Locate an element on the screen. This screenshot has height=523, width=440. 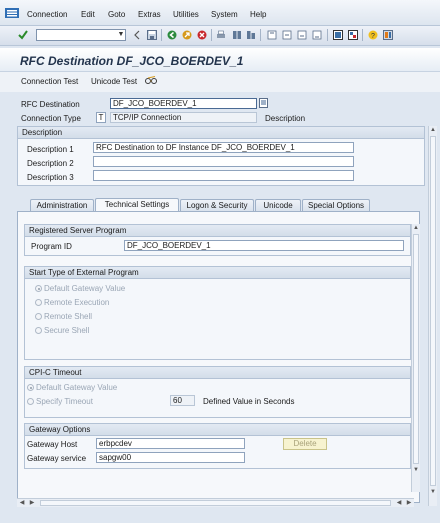
cpic-specify-timeout-option: Specify Timeout is located at coordinates (60, 401).